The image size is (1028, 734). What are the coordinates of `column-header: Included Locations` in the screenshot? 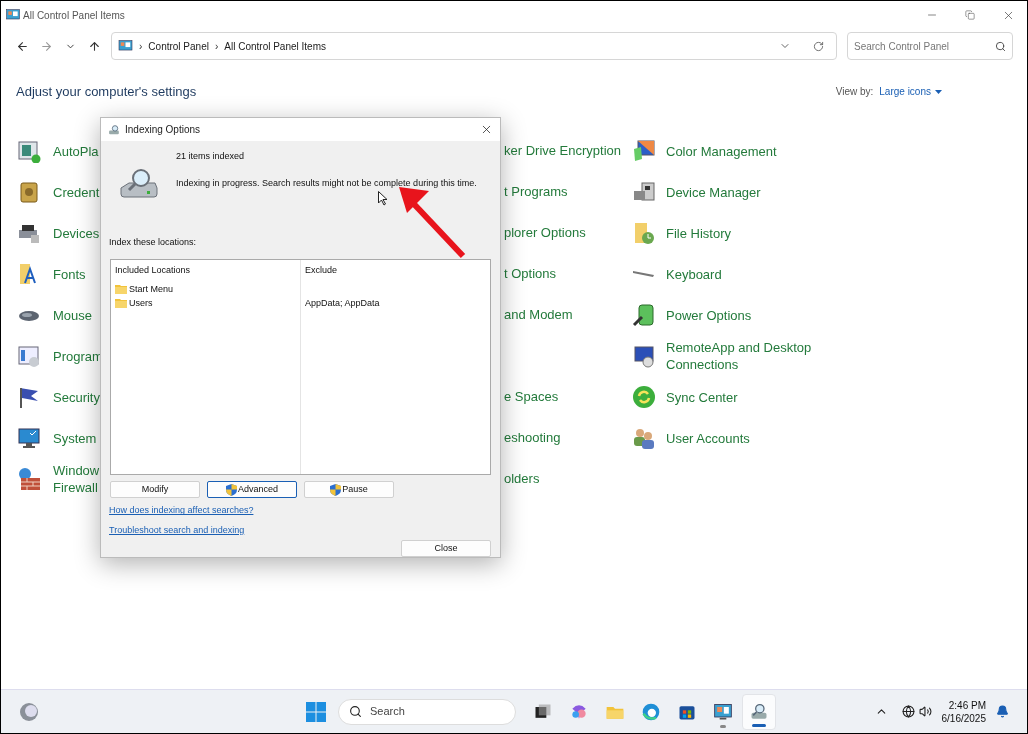 It's located at (153, 270).